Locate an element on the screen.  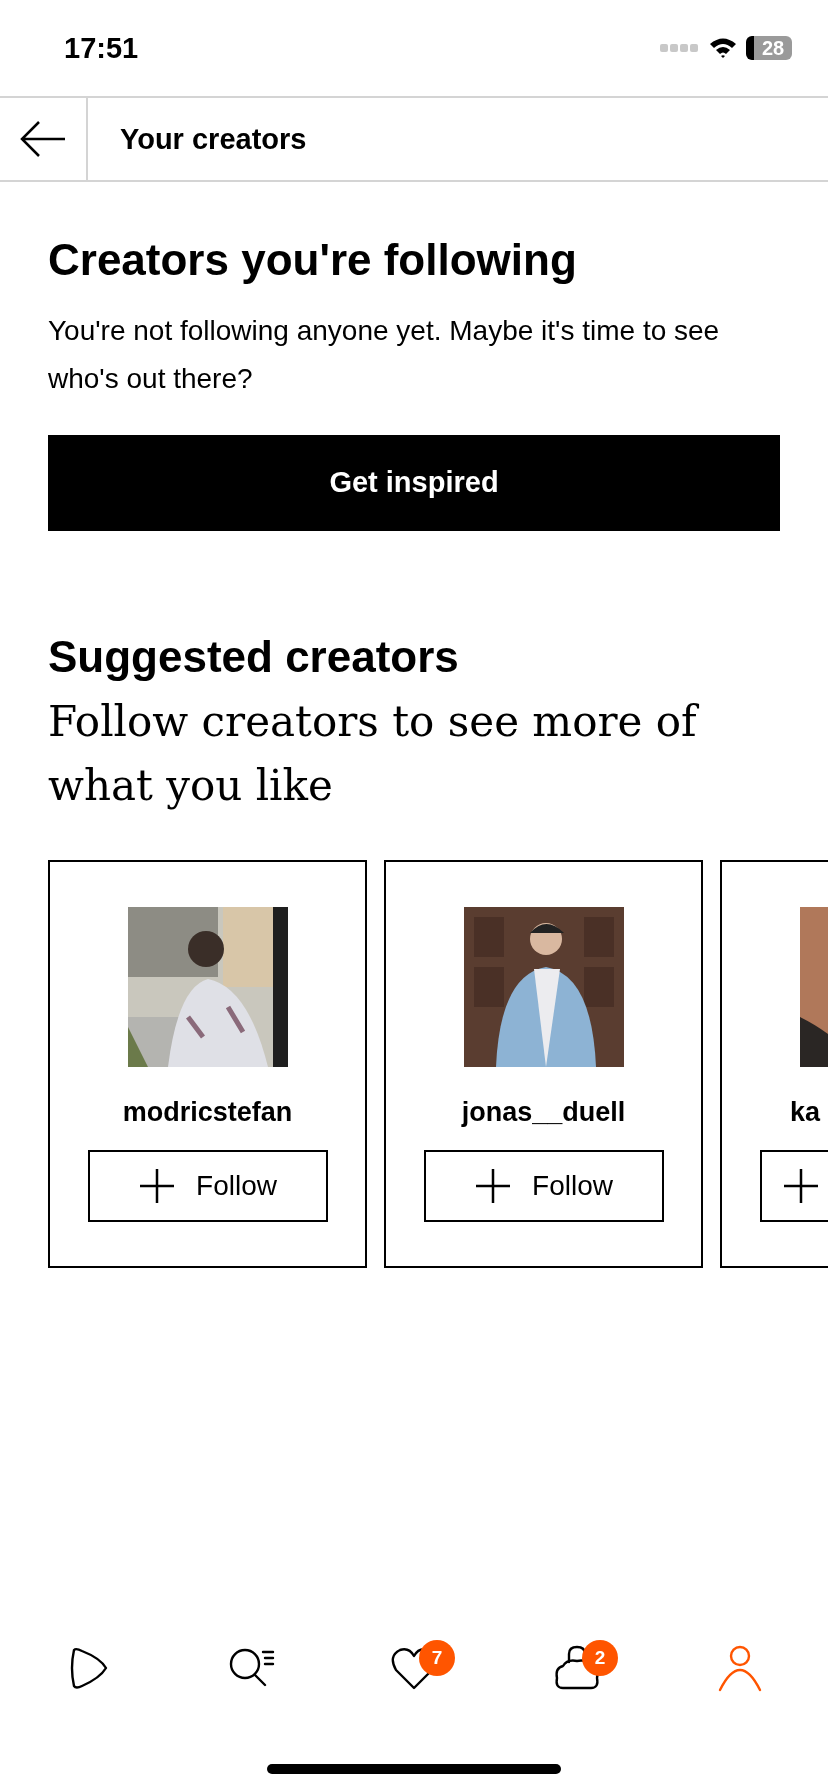
signal-icon is located at coordinates (680, 48).